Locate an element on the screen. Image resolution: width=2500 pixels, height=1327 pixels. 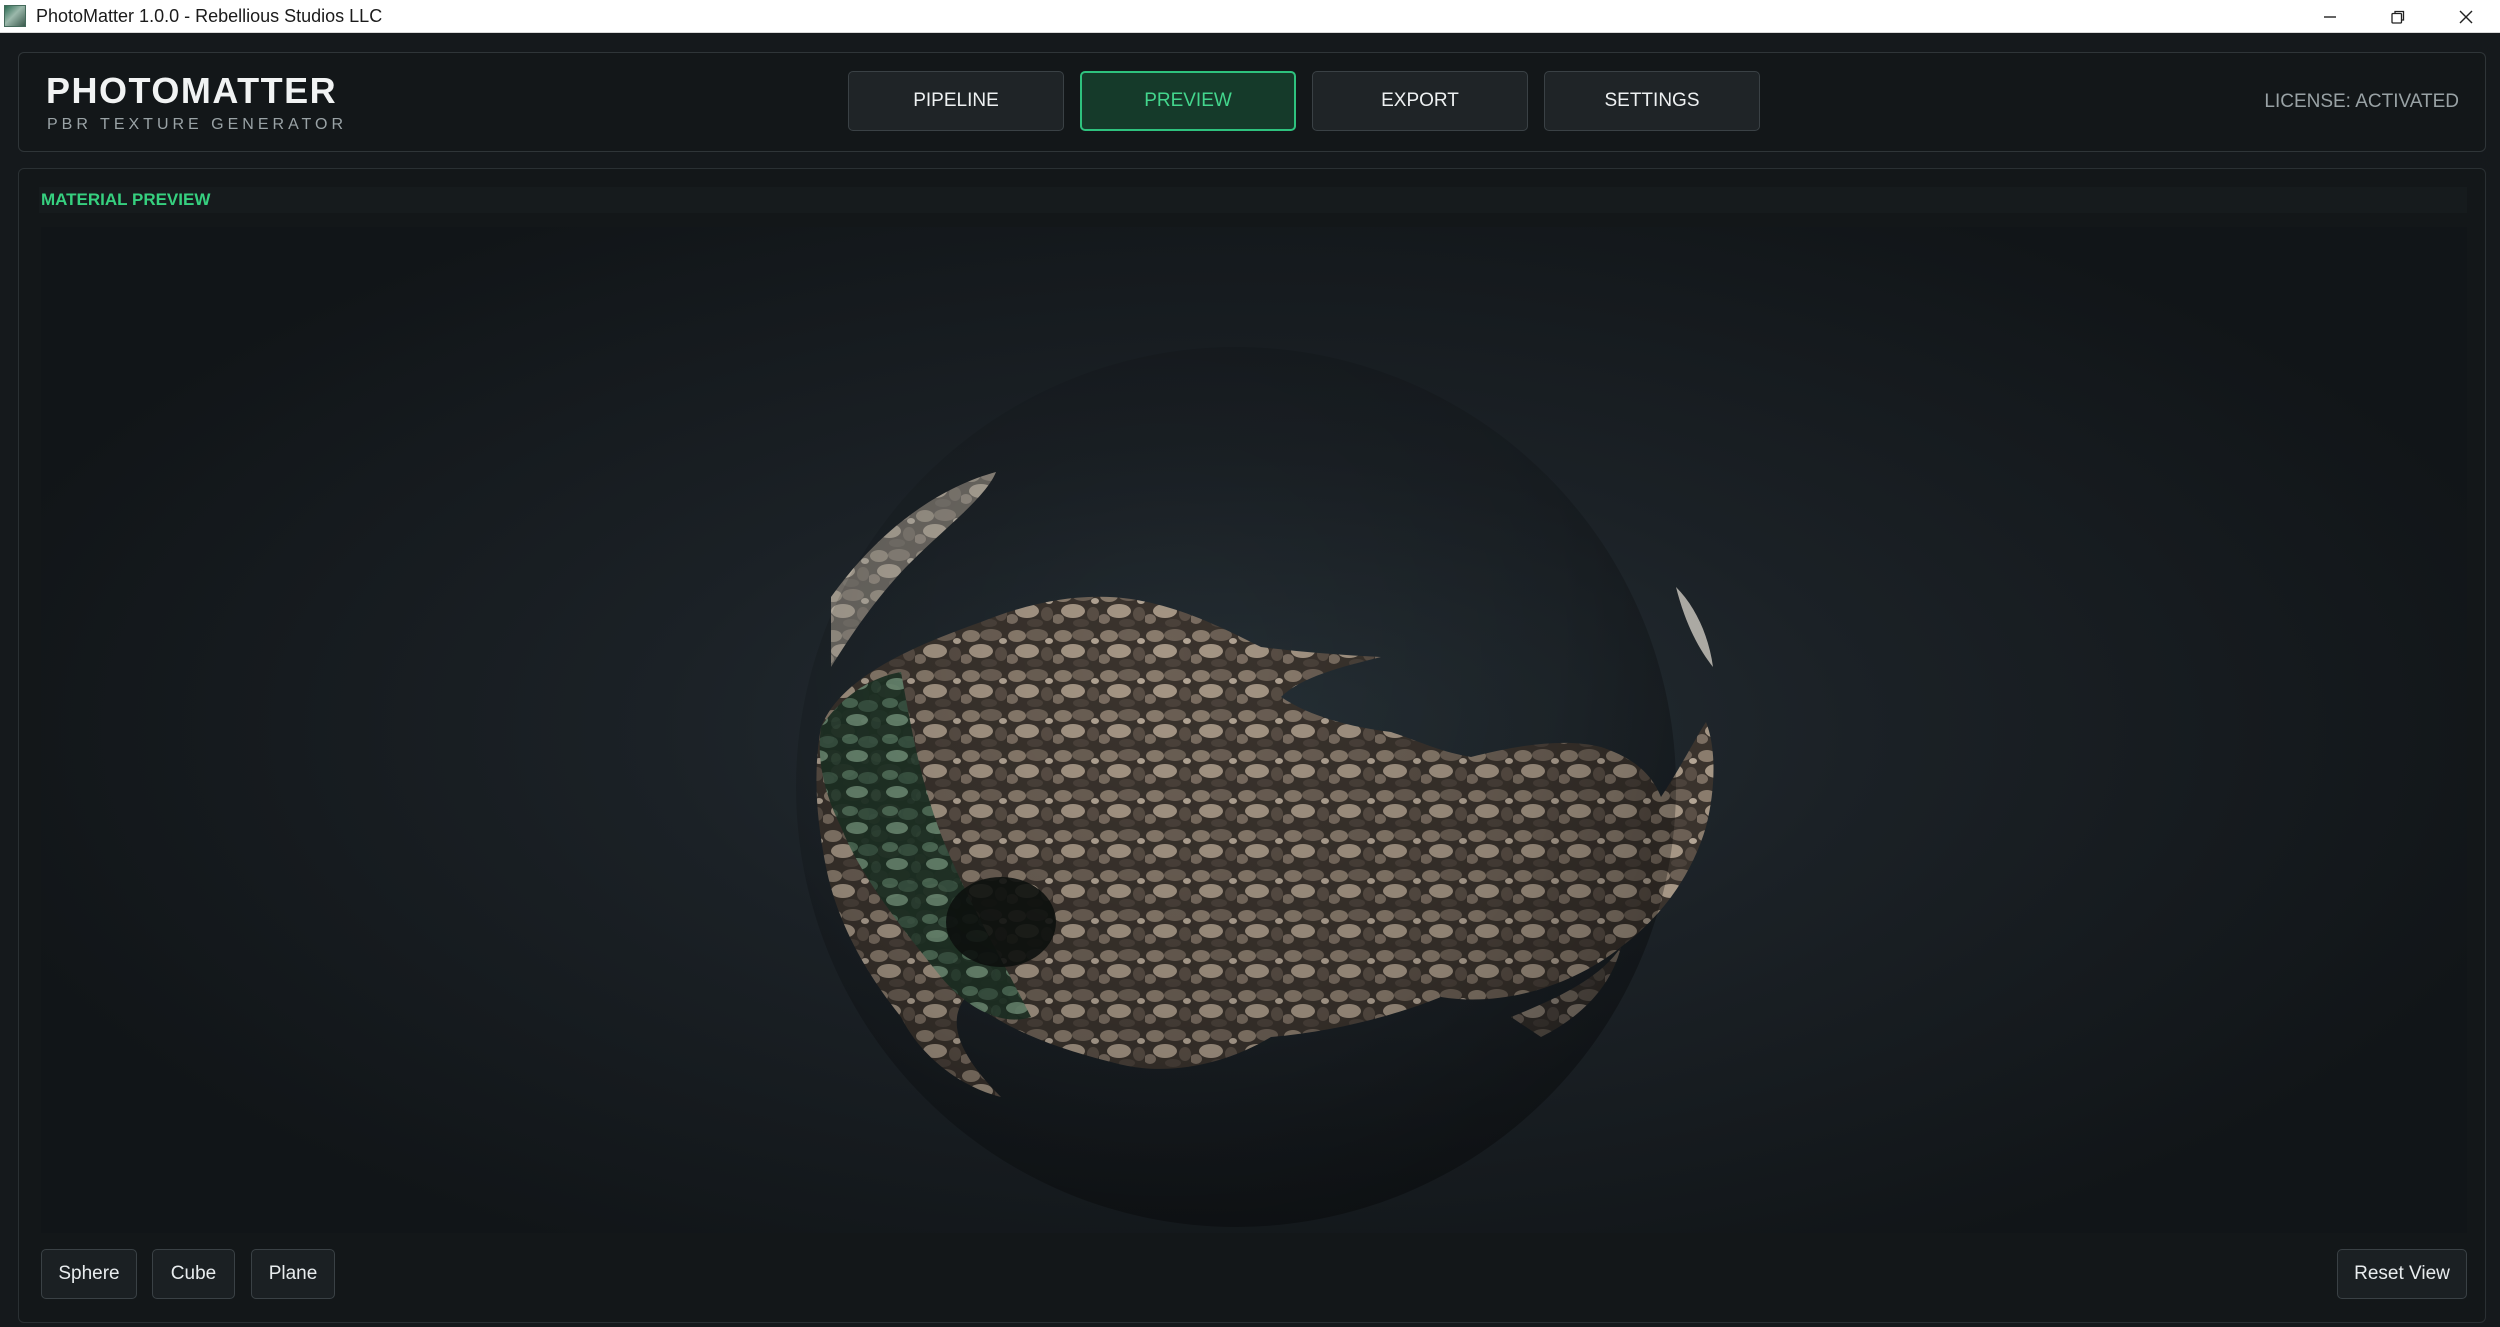
tab-pipeline: PIPELINE is located at coordinates (956, 101).